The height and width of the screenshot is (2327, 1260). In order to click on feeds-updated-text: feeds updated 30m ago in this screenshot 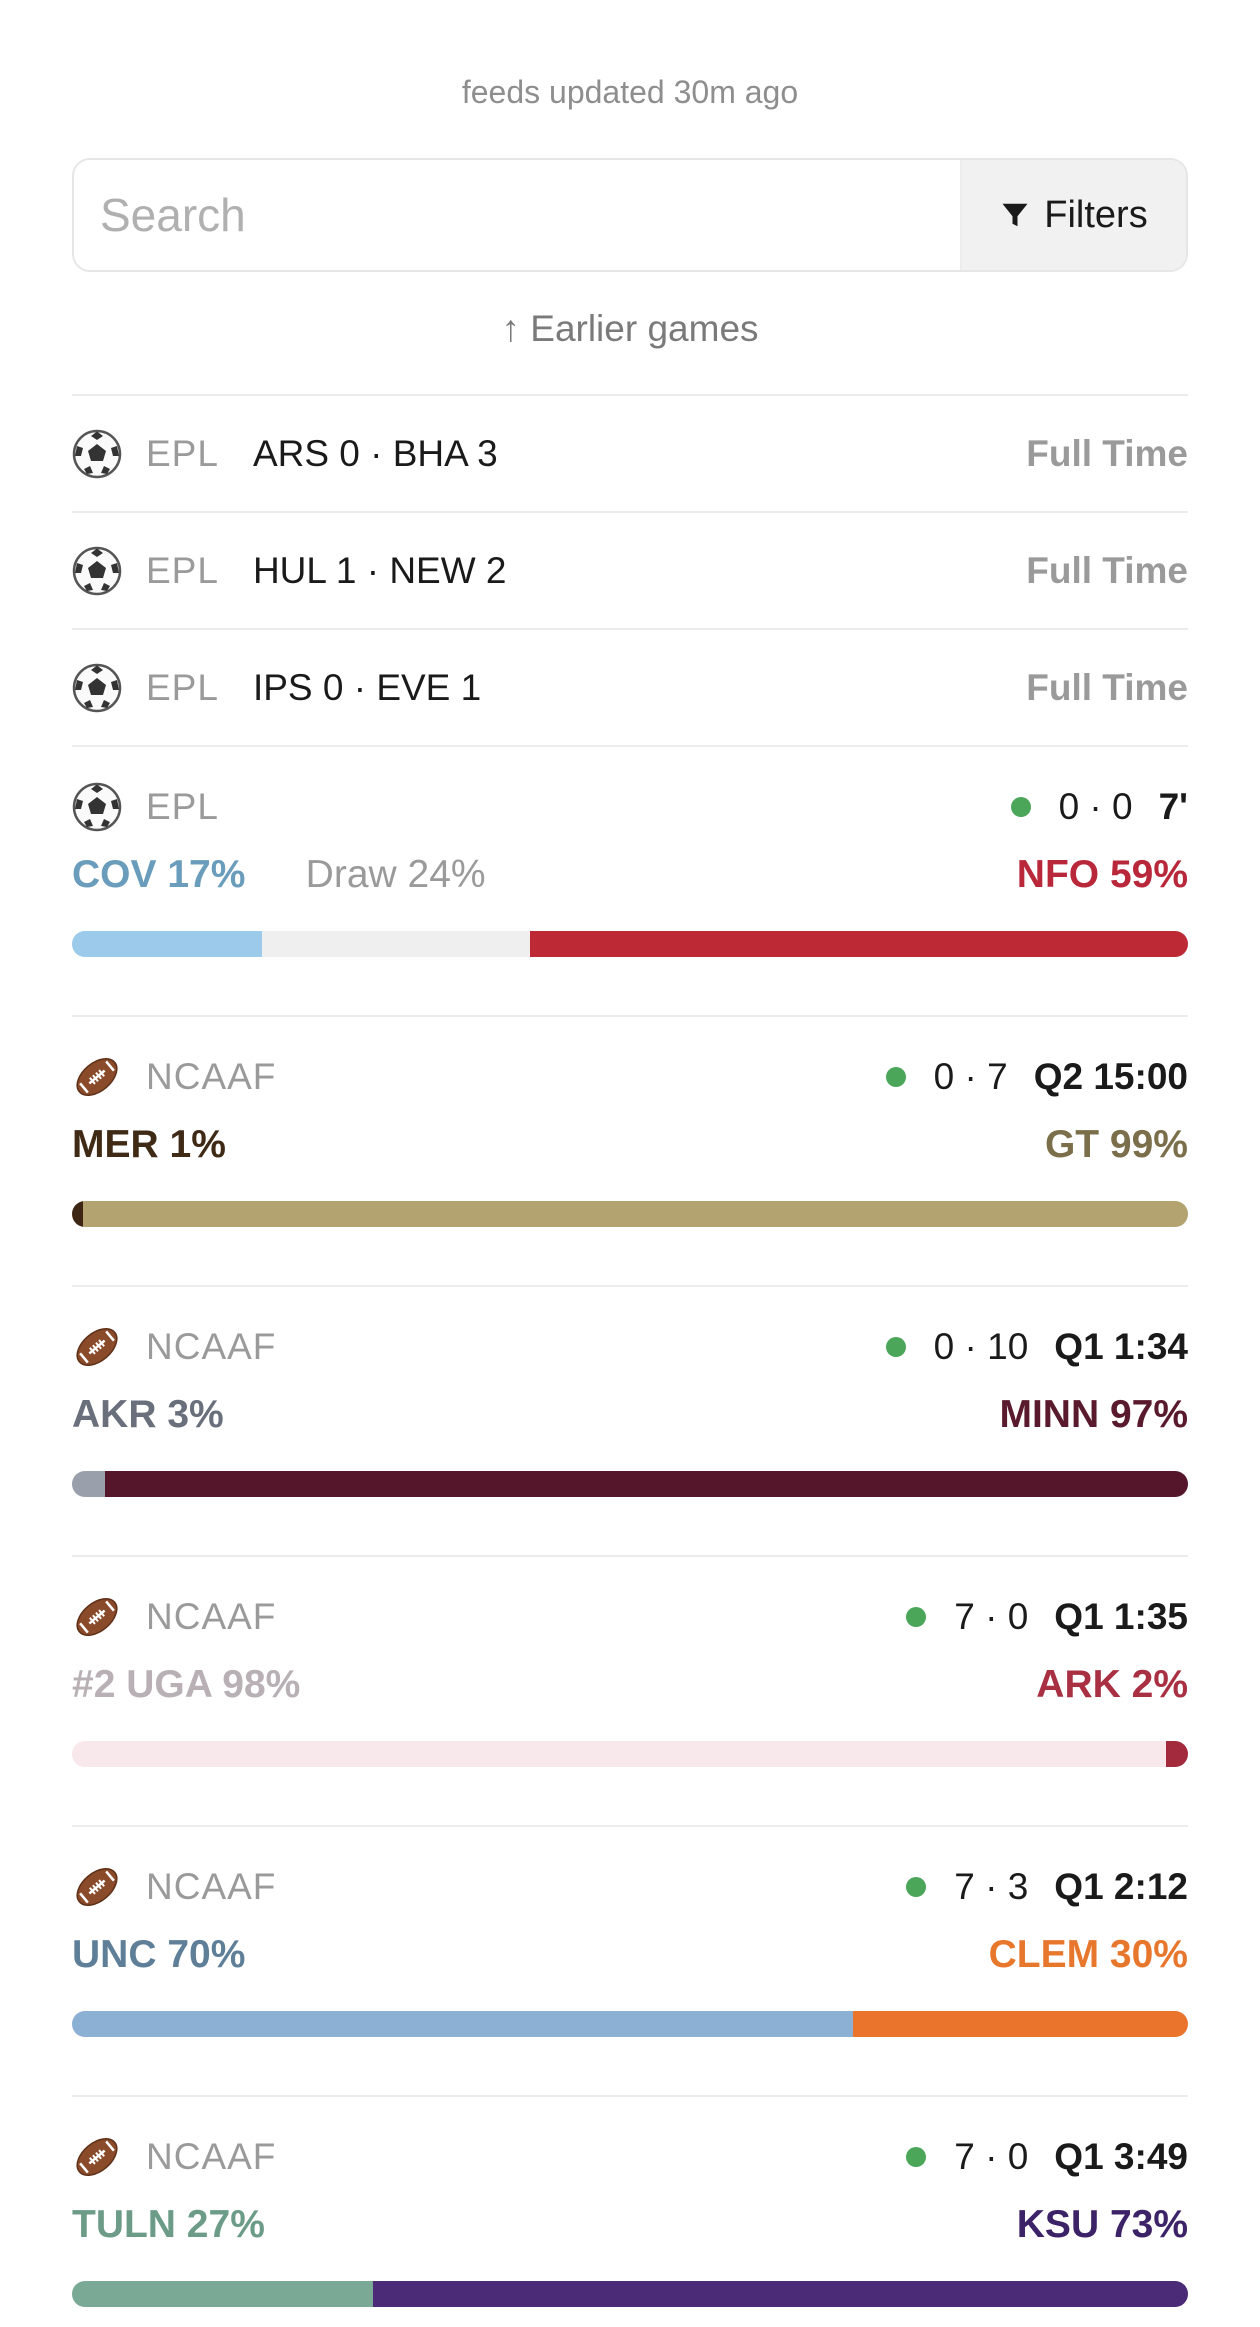, I will do `click(630, 92)`.